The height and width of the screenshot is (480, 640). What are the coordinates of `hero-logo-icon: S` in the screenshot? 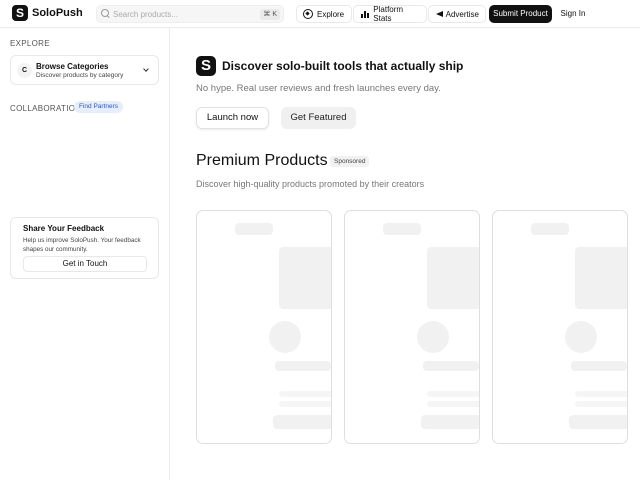 It's located at (206, 66).